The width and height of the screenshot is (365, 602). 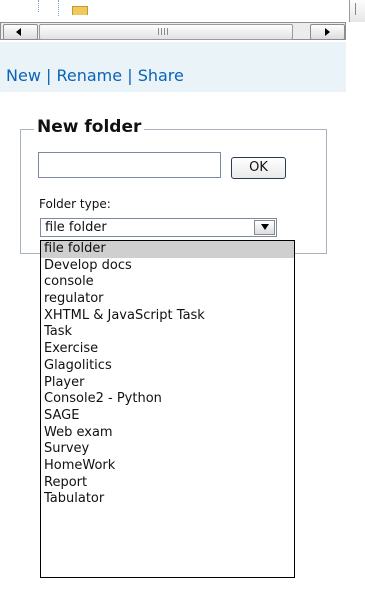 What do you see at coordinates (167, 483) in the screenshot?
I see `dropdown-option: Report` at bounding box center [167, 483].